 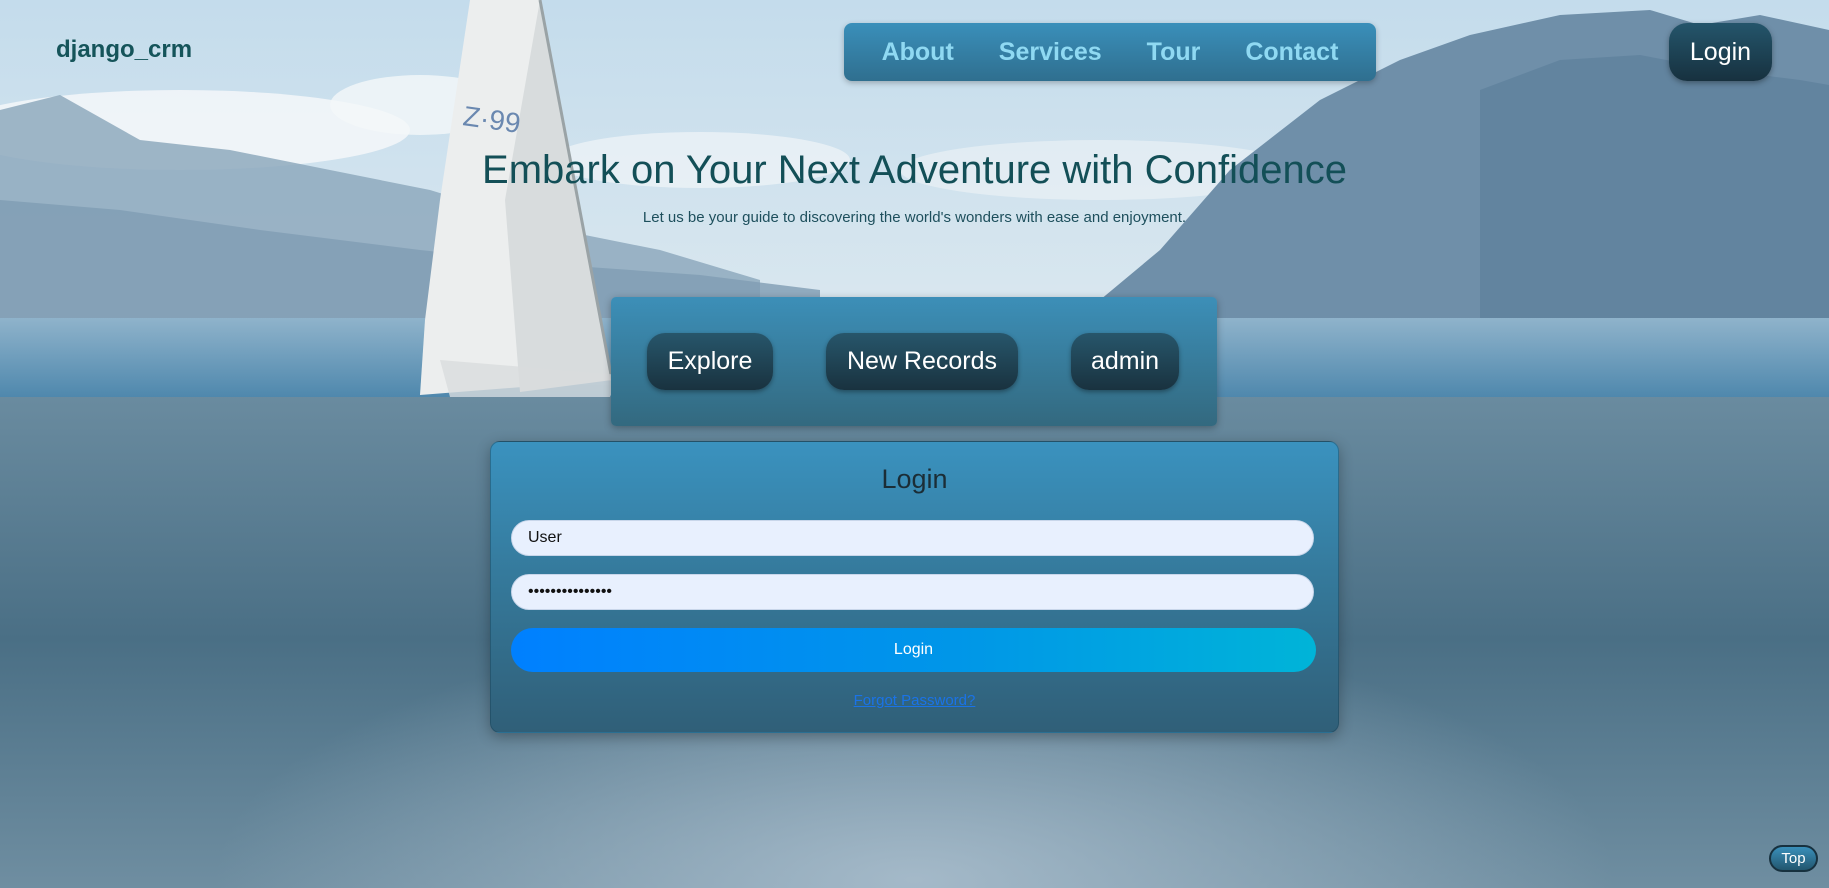 I want to click on brand-logo: django_crm, so click(x=124, y=50).